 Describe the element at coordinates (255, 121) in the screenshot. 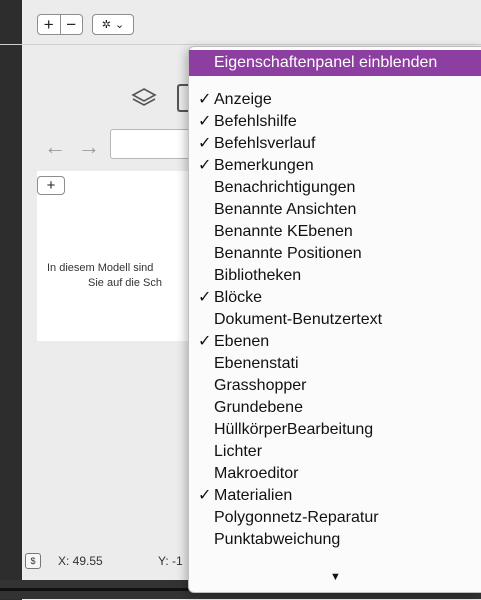

I see `menu-item-label: Befehlshilfe` at that location.